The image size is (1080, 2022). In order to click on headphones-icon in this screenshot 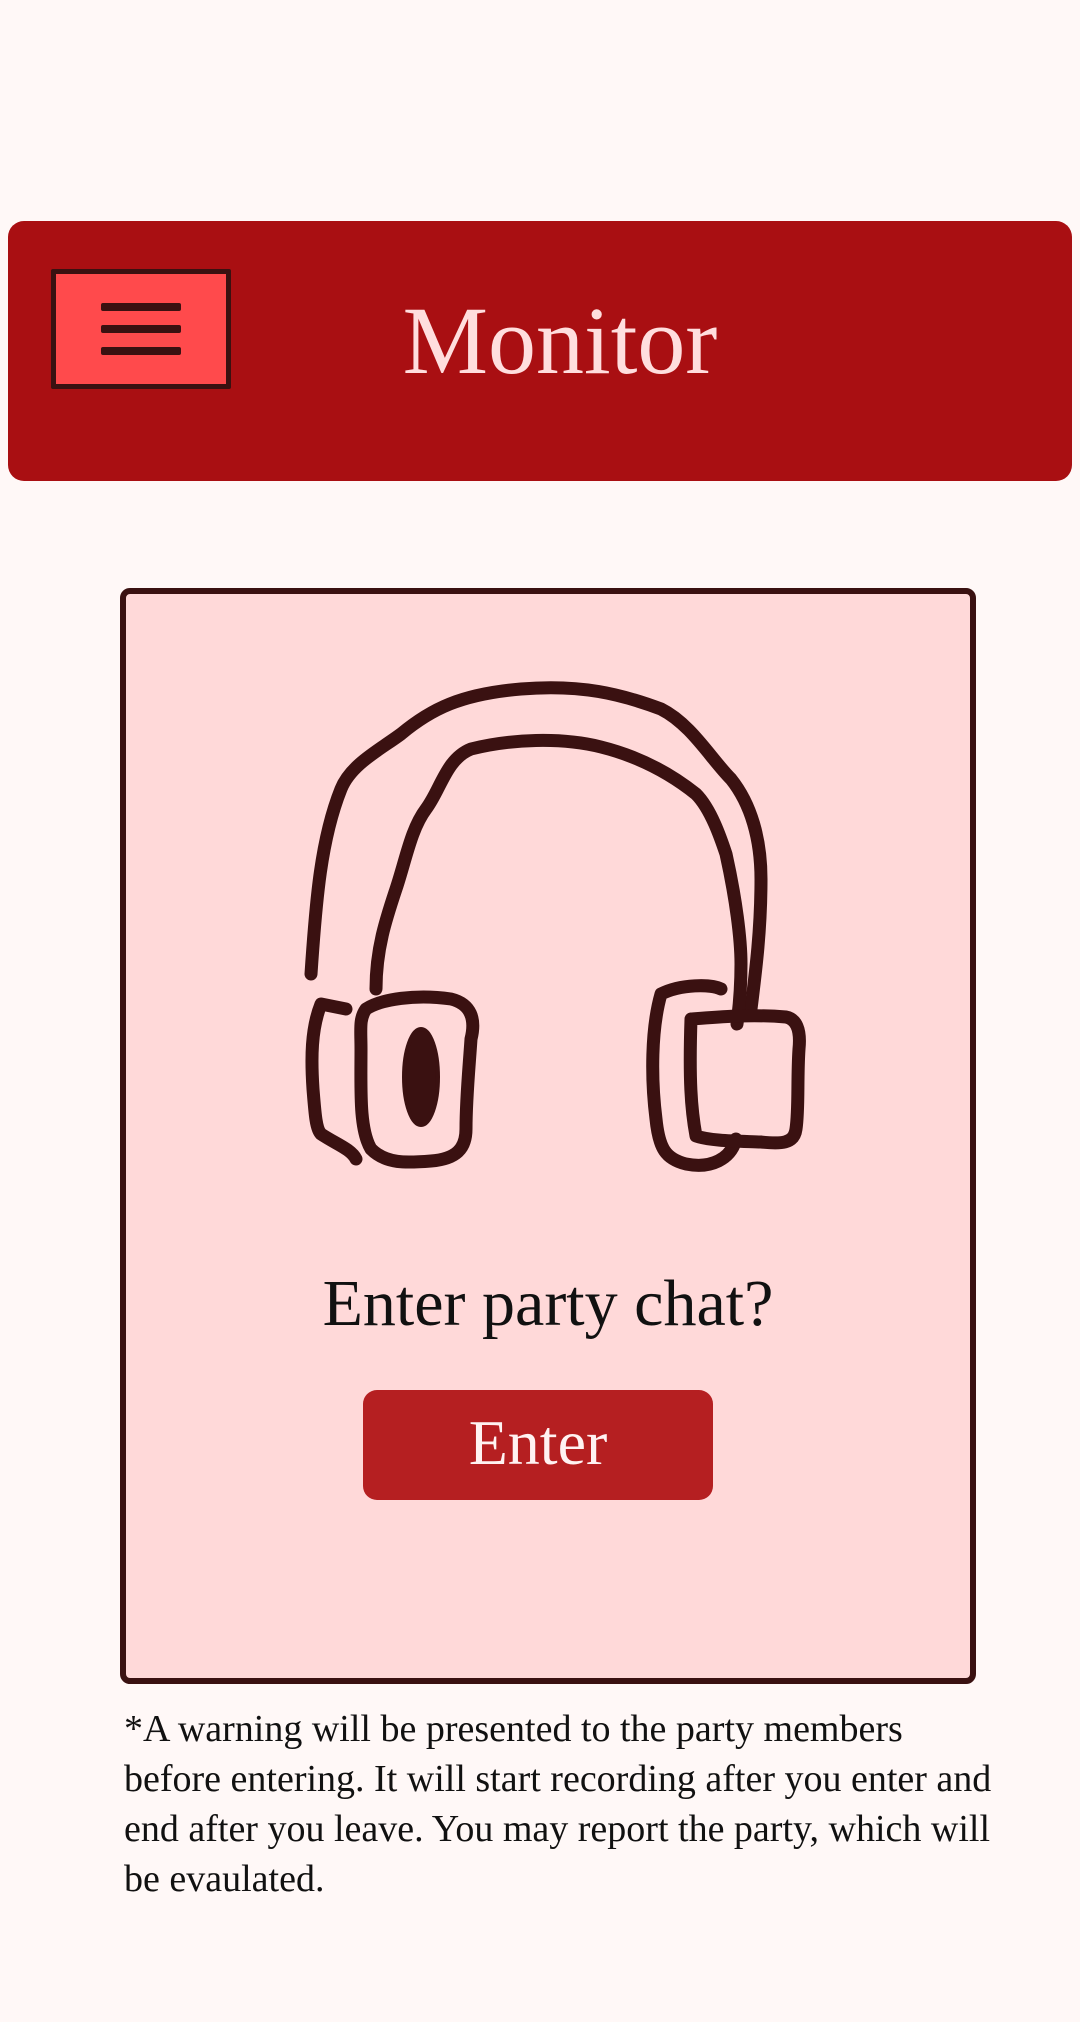, I will do `click(555, 926)`.